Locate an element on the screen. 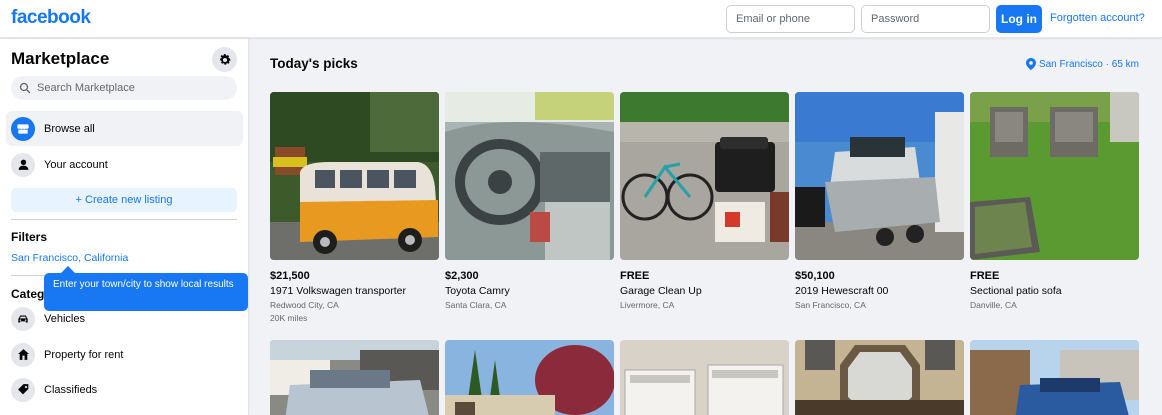 The width and height of the screenshot is (1162, 415). listing-card: FREE Garage Clean Up Livermore, CA is located at coordinates (704, 201).